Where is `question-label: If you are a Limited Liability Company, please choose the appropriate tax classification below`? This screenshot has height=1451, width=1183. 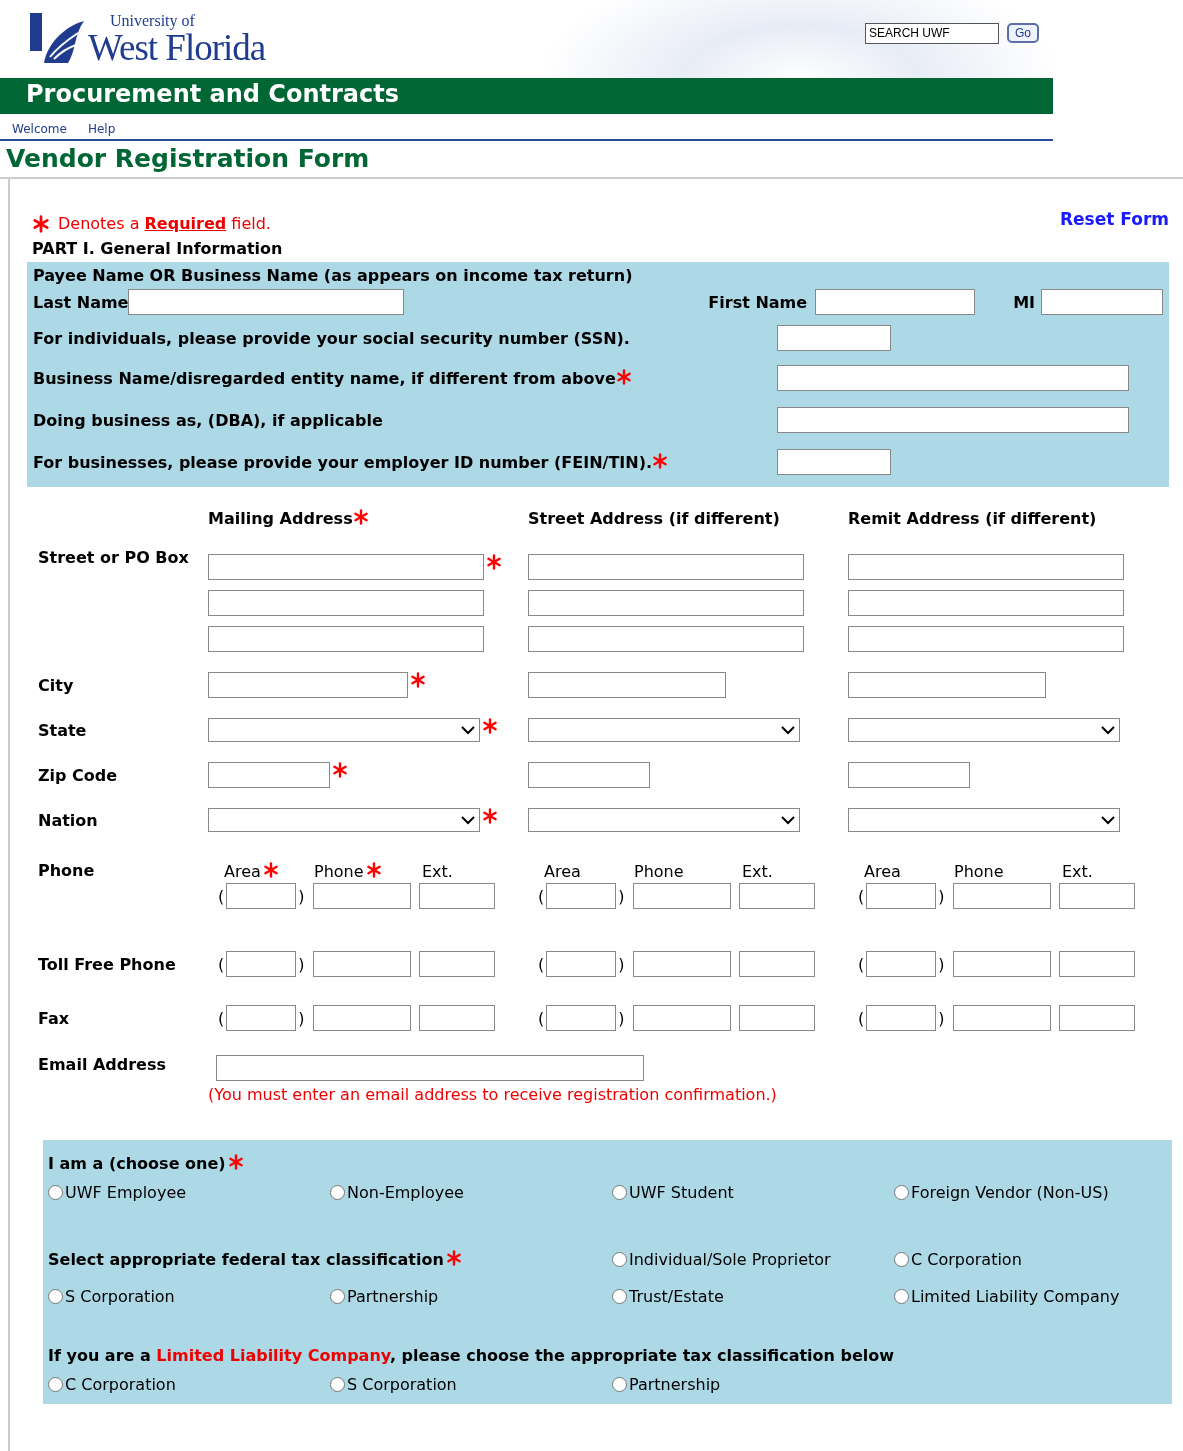 question-label: If you are a Limited Liability Company, please choose the appropriate tax classification below is located at coordinates (471, 1355).